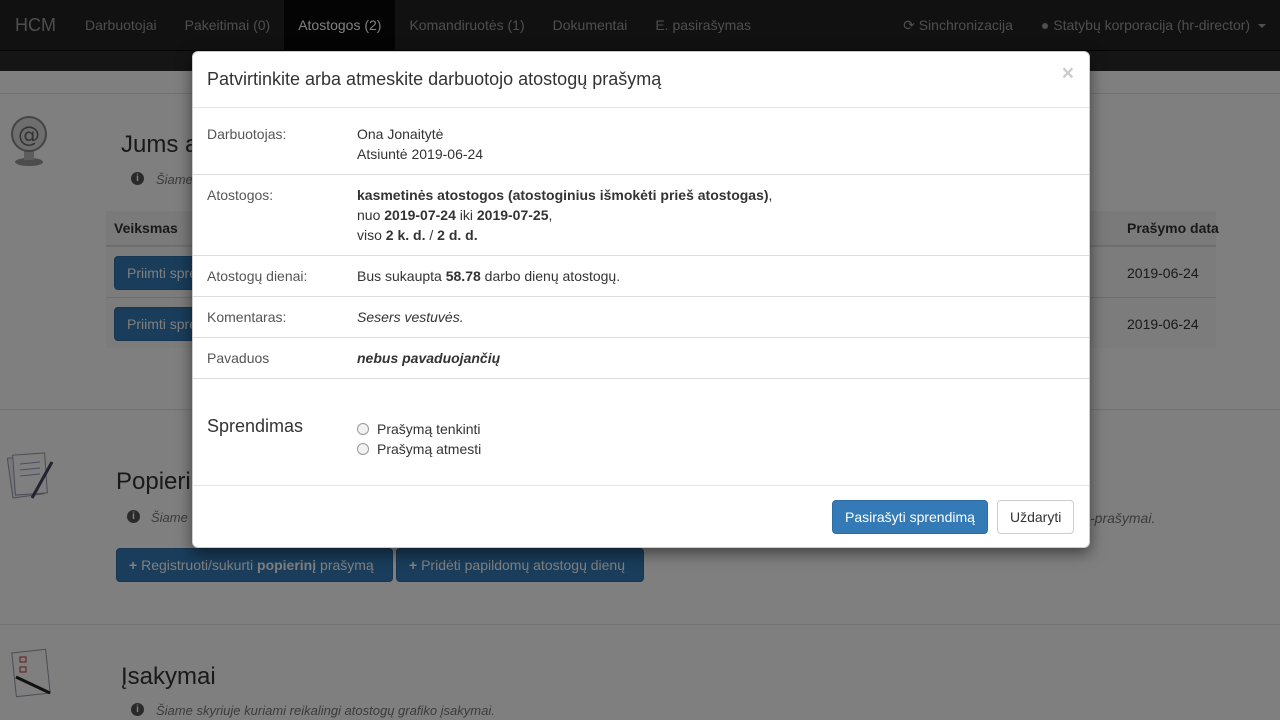  Describe the element at coordinates (429, 358) in the screenshot. I see `substitute-value: nebus pavaduojančių` at that location.